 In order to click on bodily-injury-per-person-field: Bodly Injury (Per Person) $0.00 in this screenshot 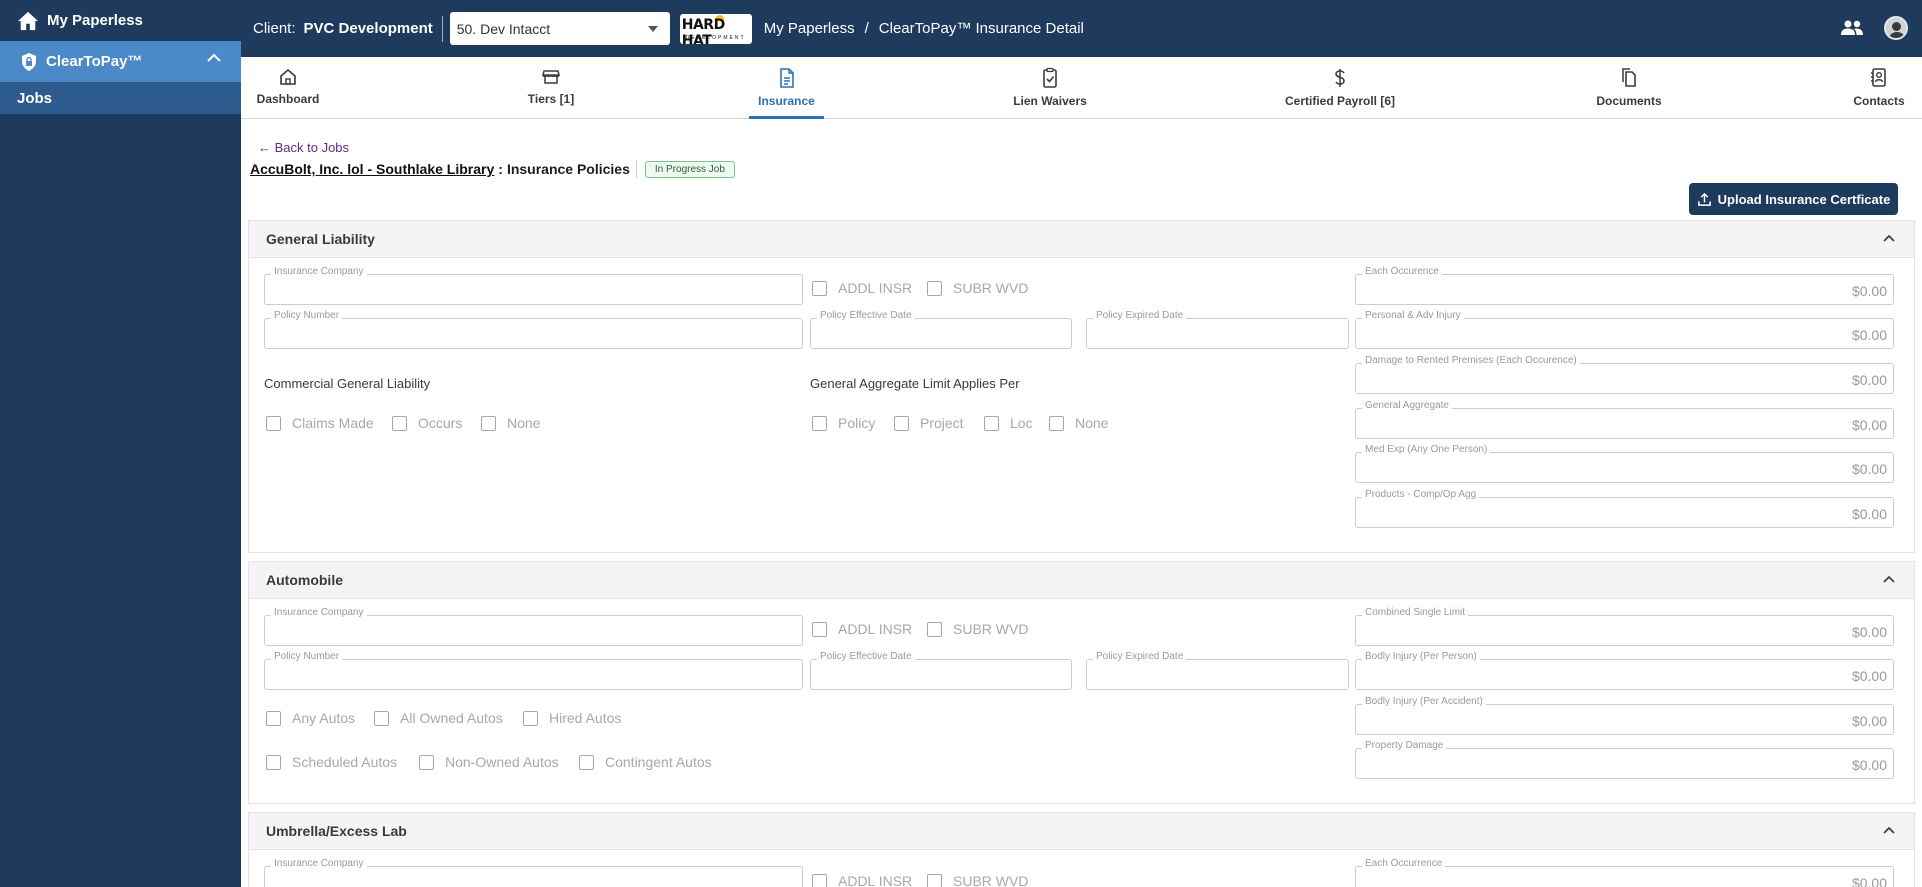, I will do `click(1624, 670)`.